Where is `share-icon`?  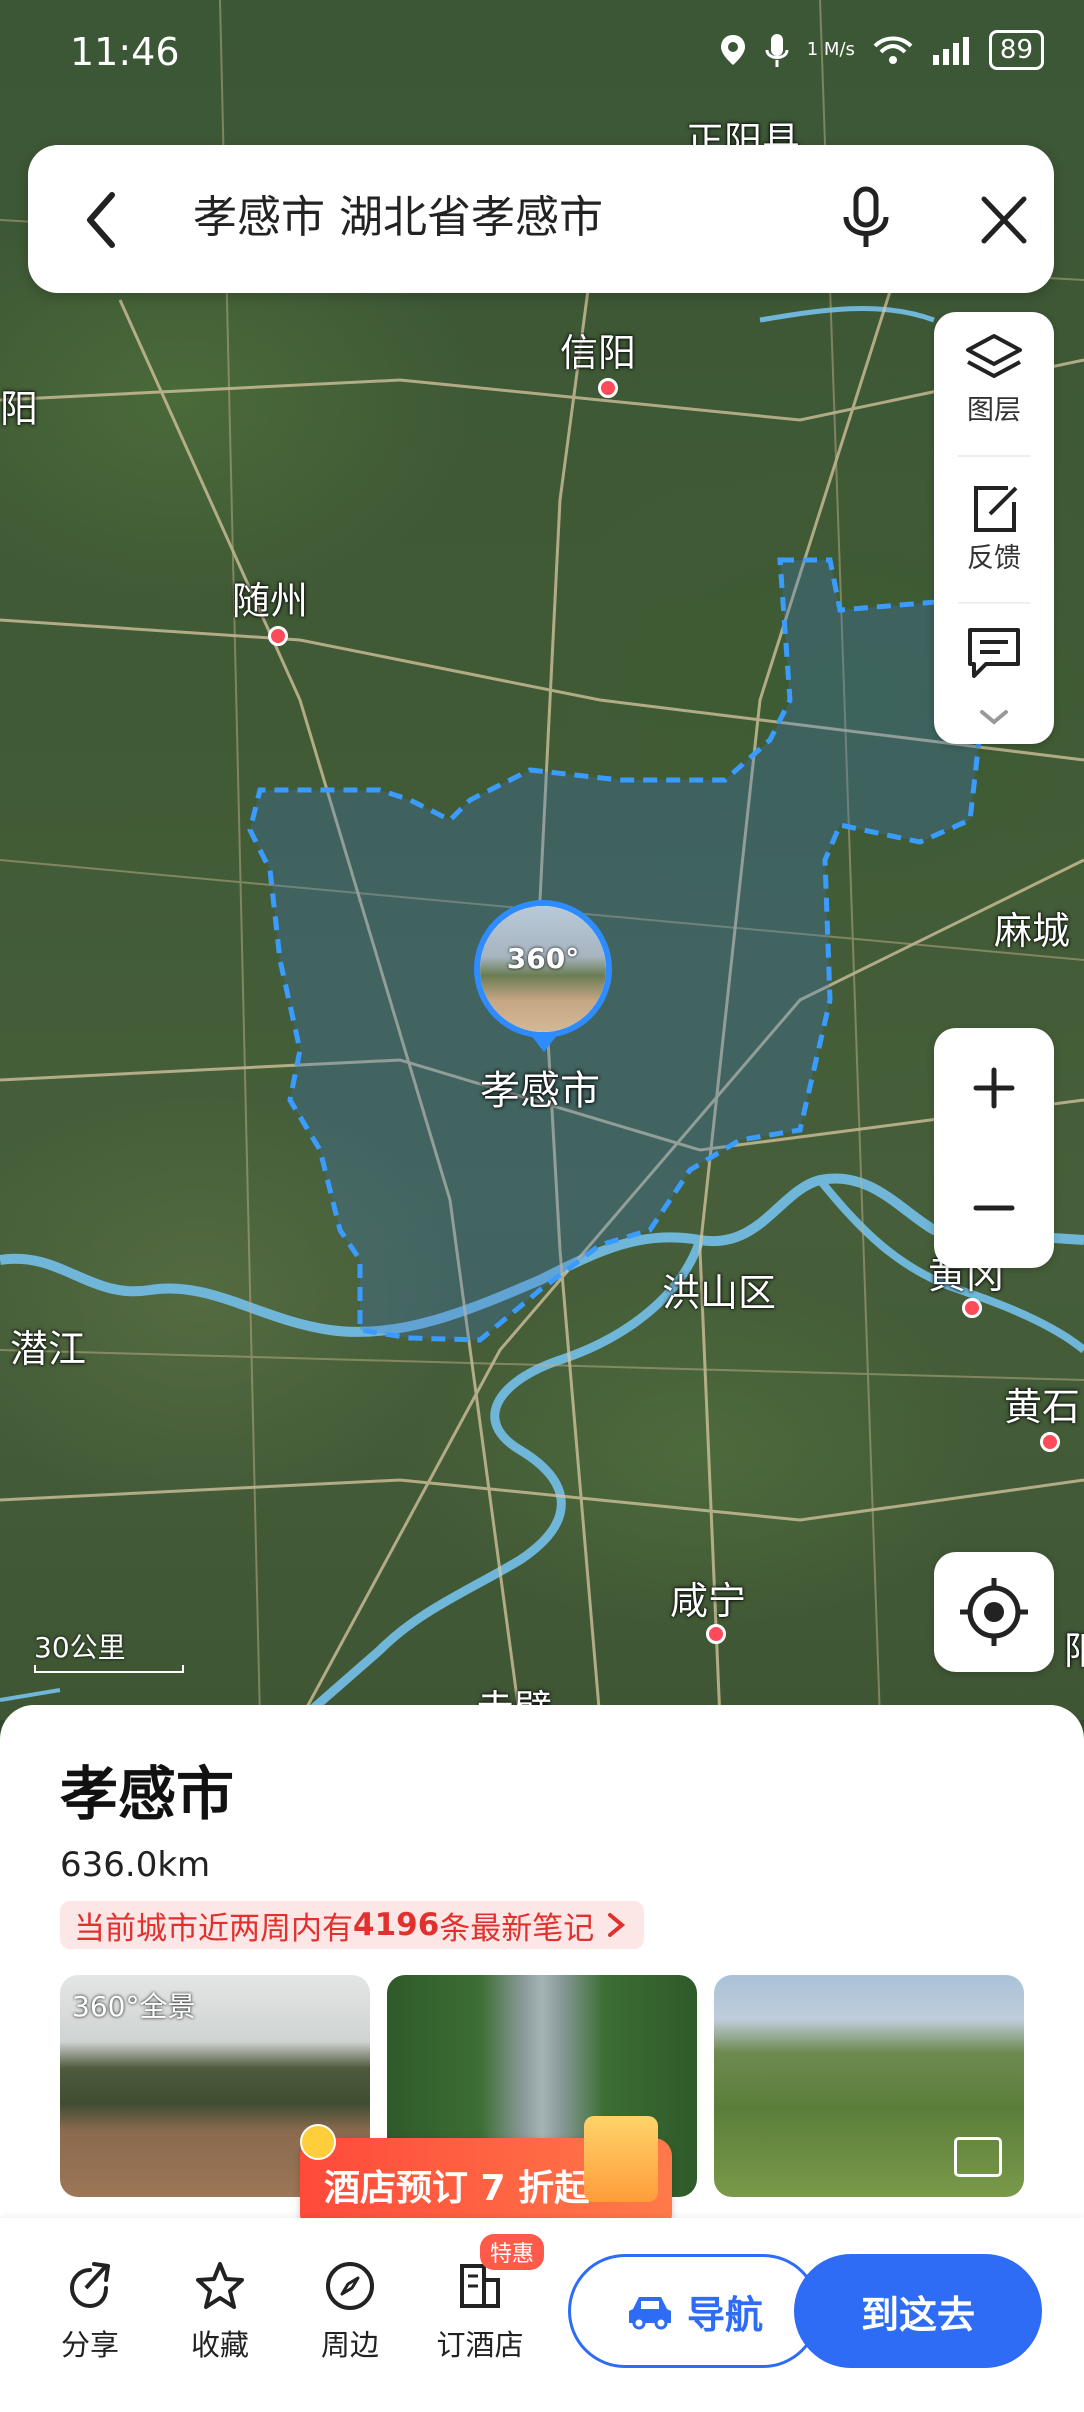 share-icon is located at coordinates (89, 2285).